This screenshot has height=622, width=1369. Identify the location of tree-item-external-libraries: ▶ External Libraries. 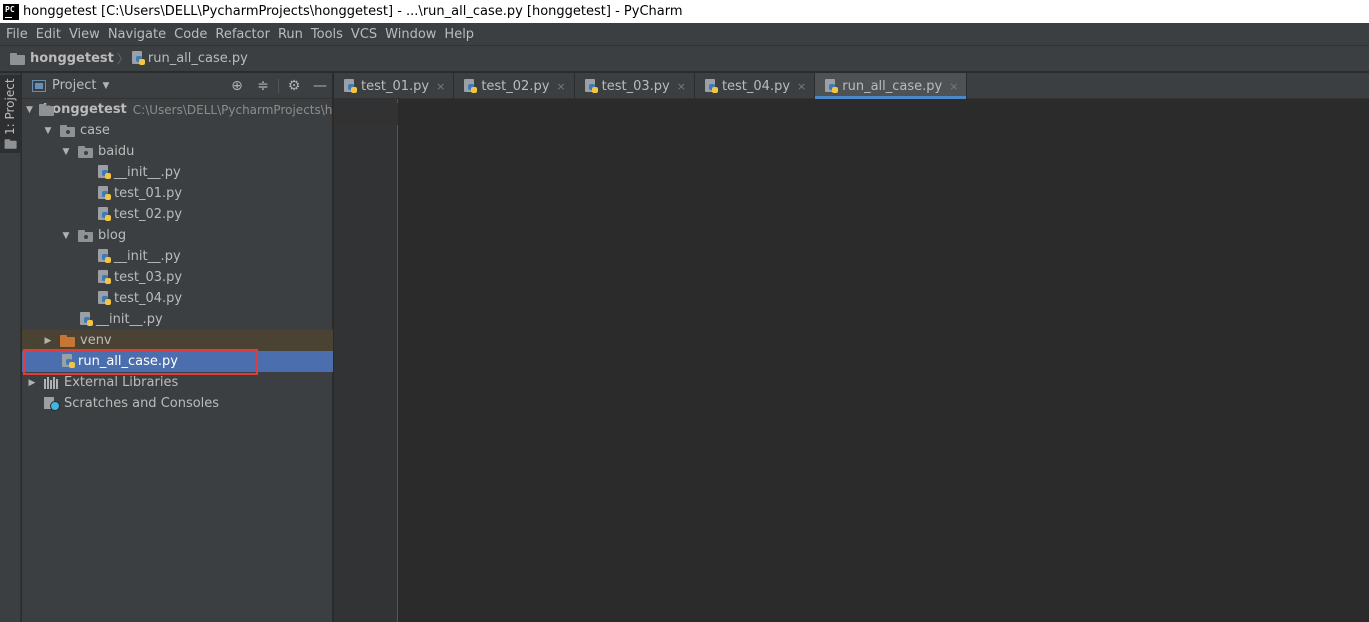
(177, 382).